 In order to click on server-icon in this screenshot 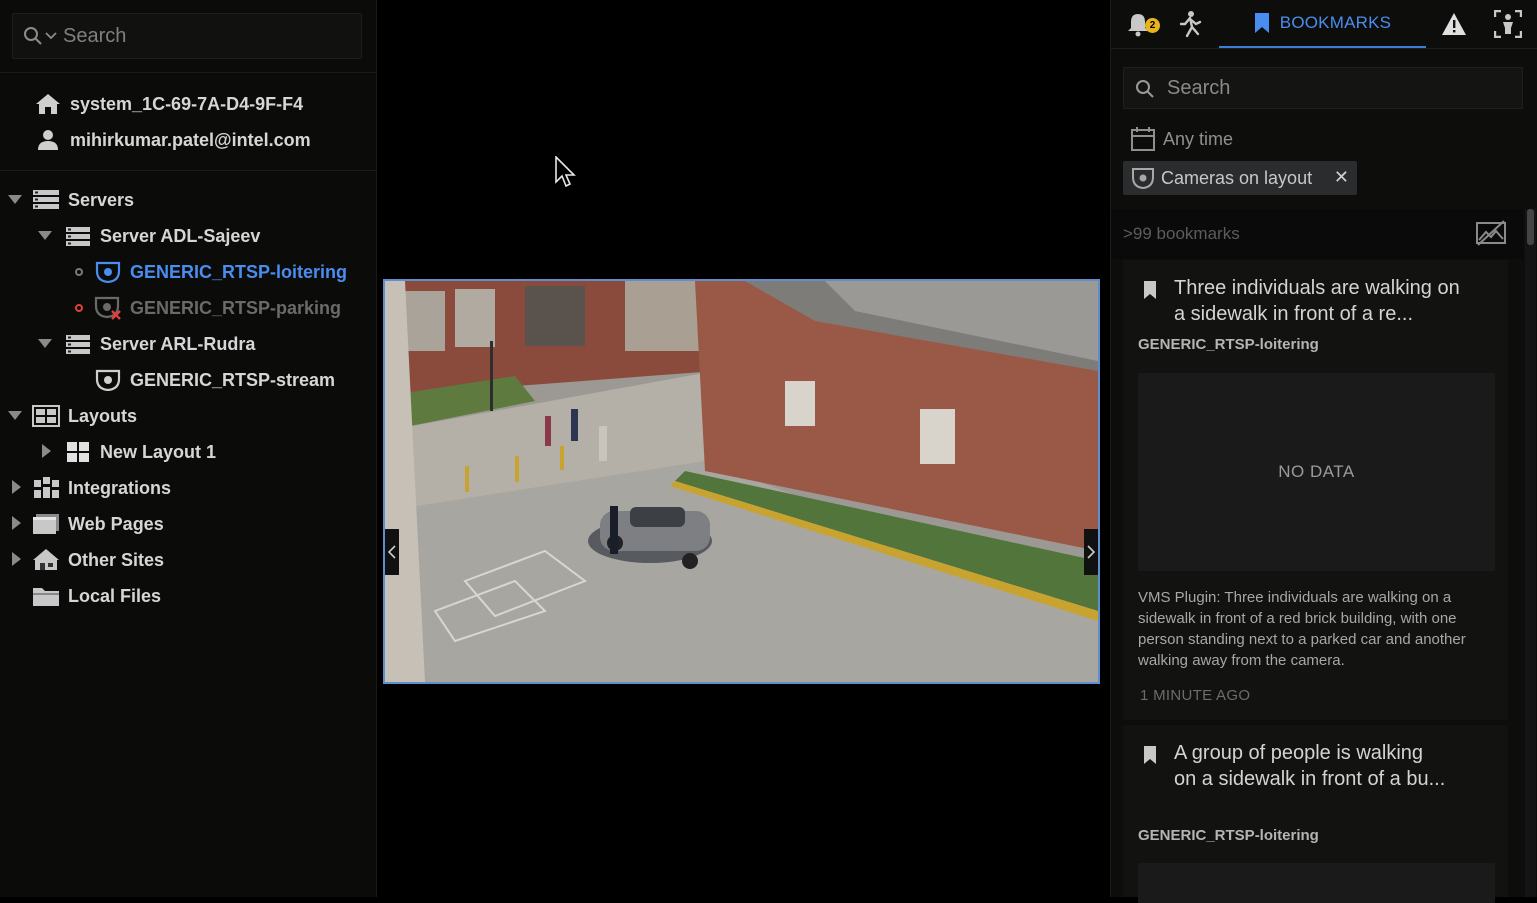, I will do `click(78, 344)`.